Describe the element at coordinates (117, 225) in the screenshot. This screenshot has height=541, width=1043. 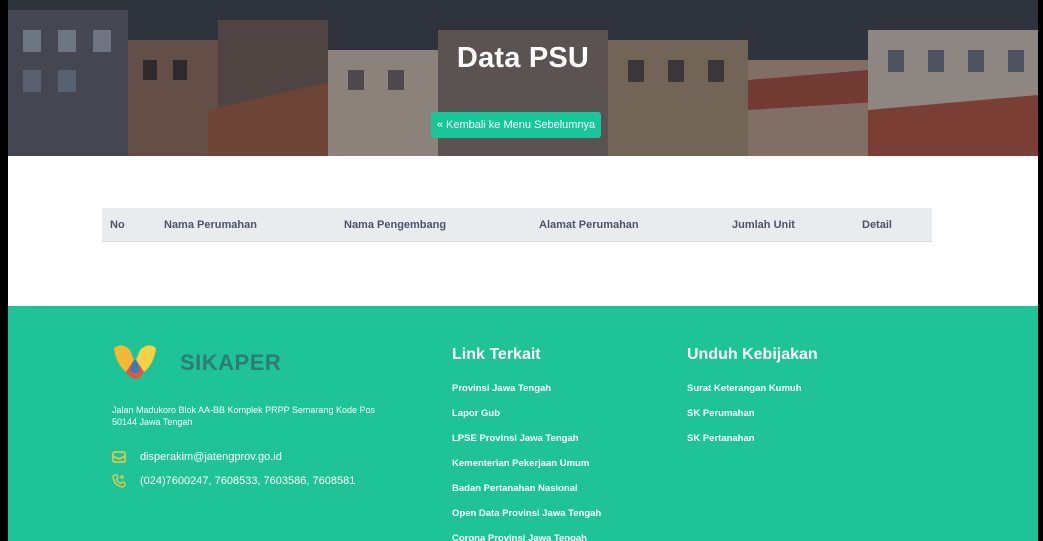
I see `column-header-no: No` at that location.